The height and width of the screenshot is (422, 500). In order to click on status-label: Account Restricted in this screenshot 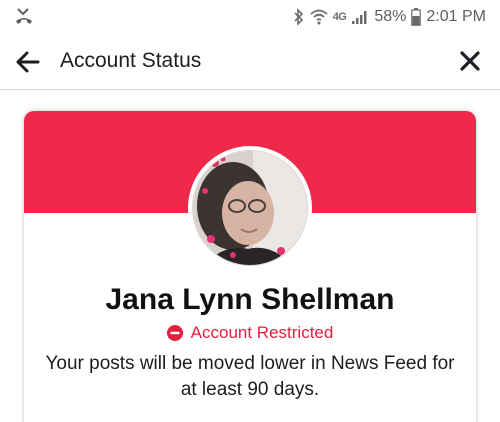, I will do `click(262, 332)`.